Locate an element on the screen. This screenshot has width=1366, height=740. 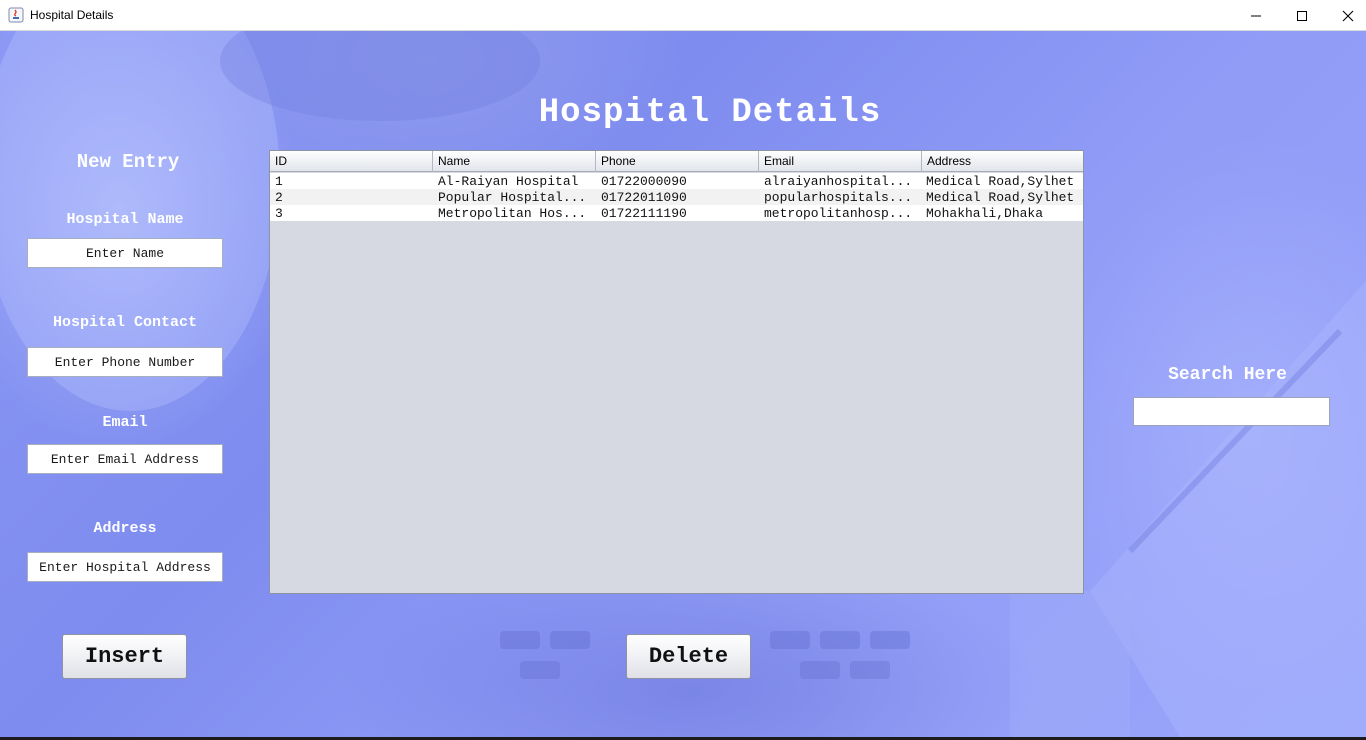
column-header-phone: Phone is located at coordinates (677, 161).